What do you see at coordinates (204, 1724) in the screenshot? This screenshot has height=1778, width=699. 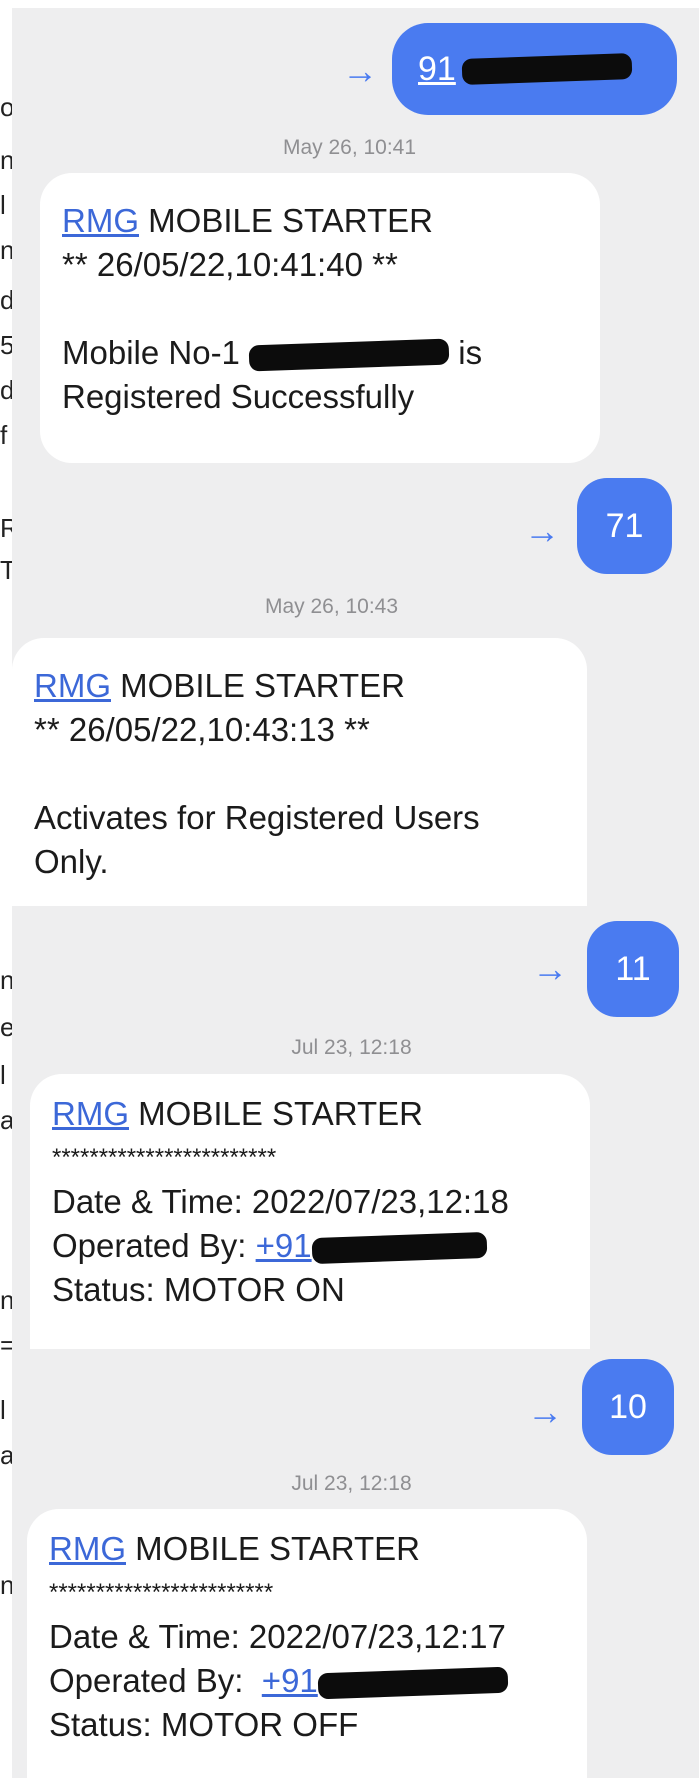 I see `status-line: Status: MOTOR OFF` at bounding box center [204, 1724].